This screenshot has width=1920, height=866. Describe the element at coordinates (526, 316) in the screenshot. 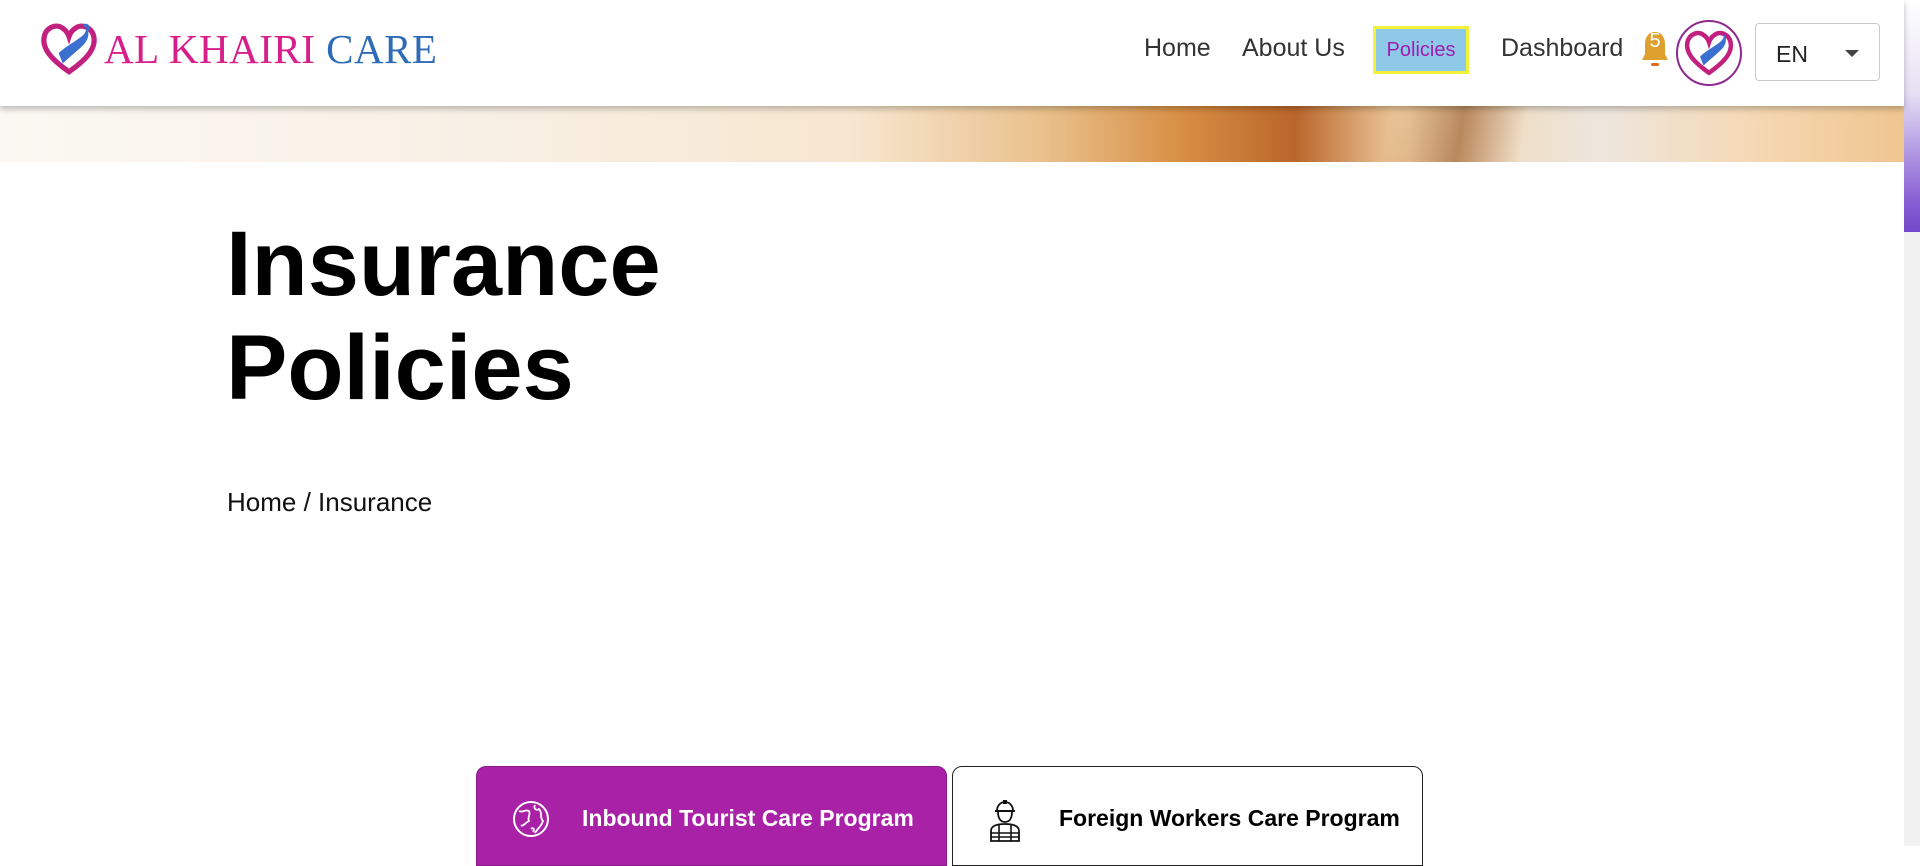

I see `page-title: Insurance Policies` at that location.